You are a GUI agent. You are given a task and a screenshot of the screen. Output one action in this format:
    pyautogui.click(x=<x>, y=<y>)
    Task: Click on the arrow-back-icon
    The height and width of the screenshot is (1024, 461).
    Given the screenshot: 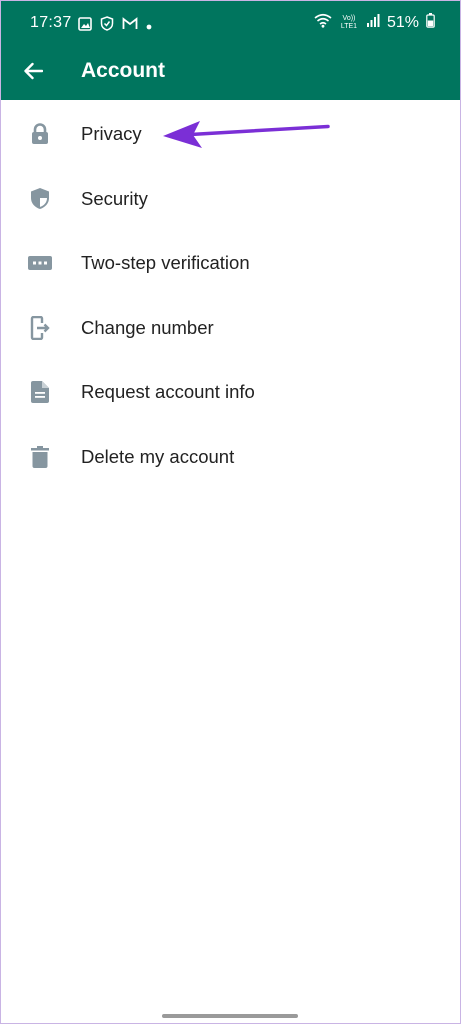 What is the action you would take?
    pyautogui.click(x=33, y=73)
    